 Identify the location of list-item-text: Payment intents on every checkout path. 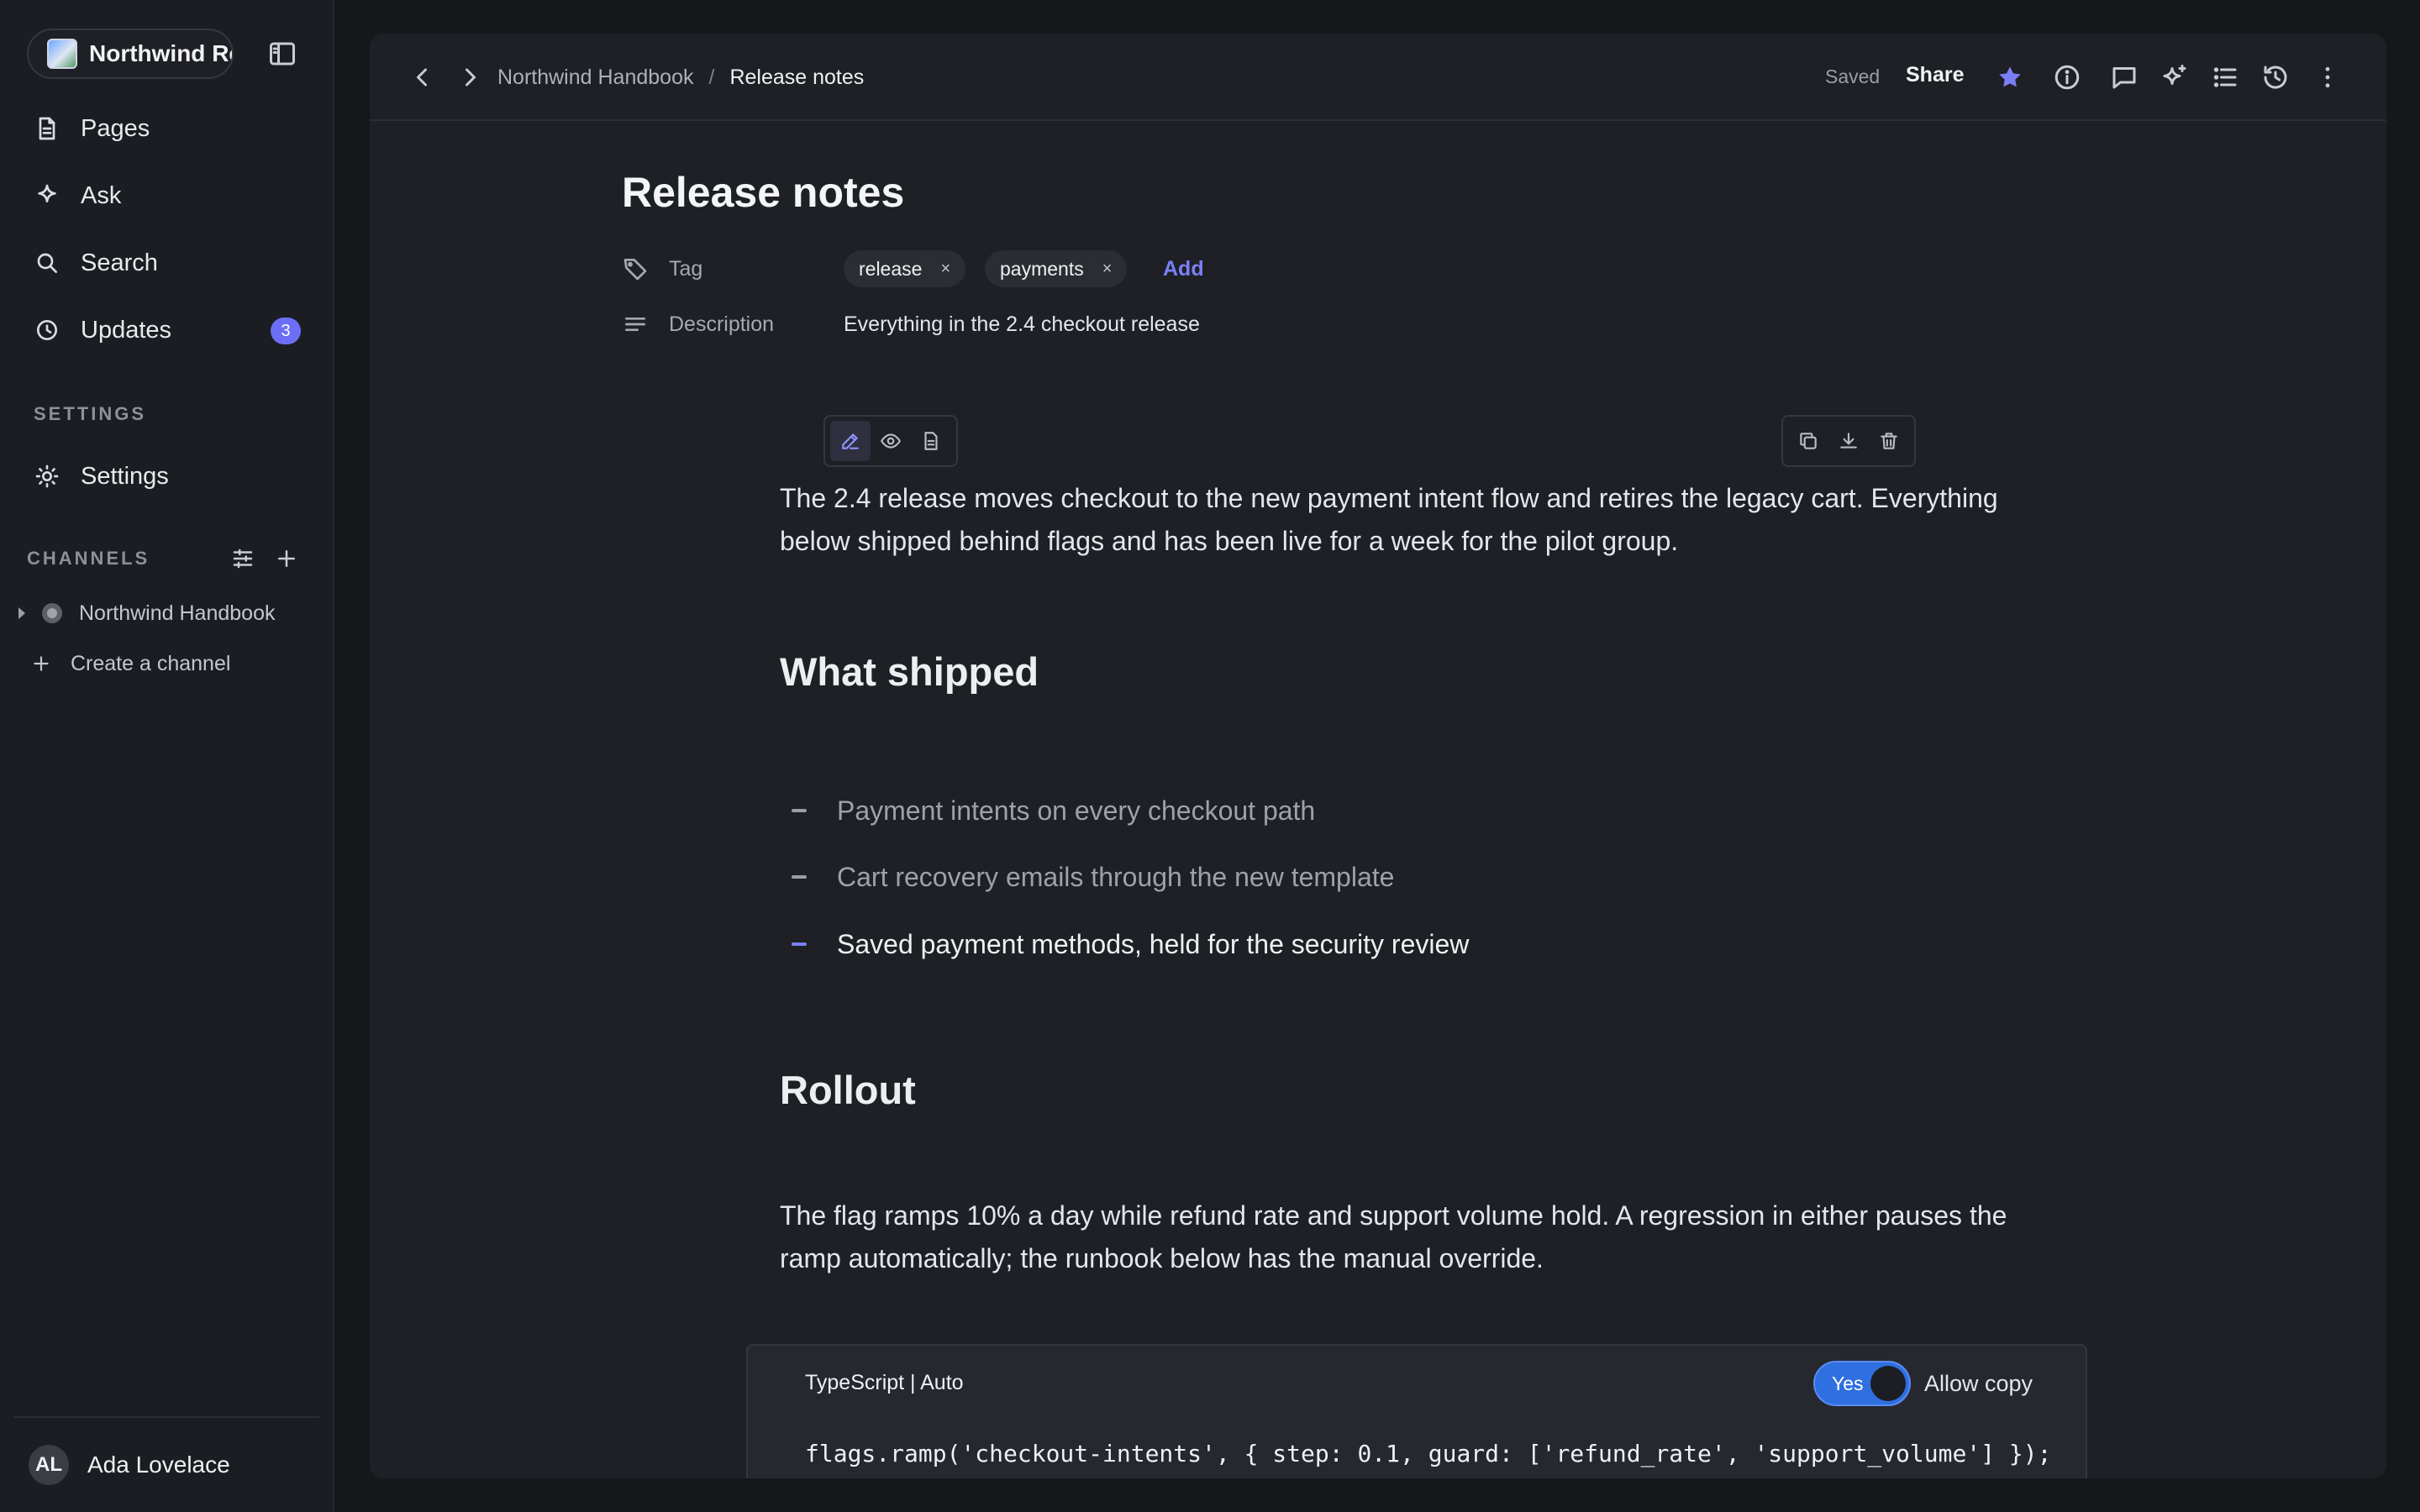
(1076, 810).